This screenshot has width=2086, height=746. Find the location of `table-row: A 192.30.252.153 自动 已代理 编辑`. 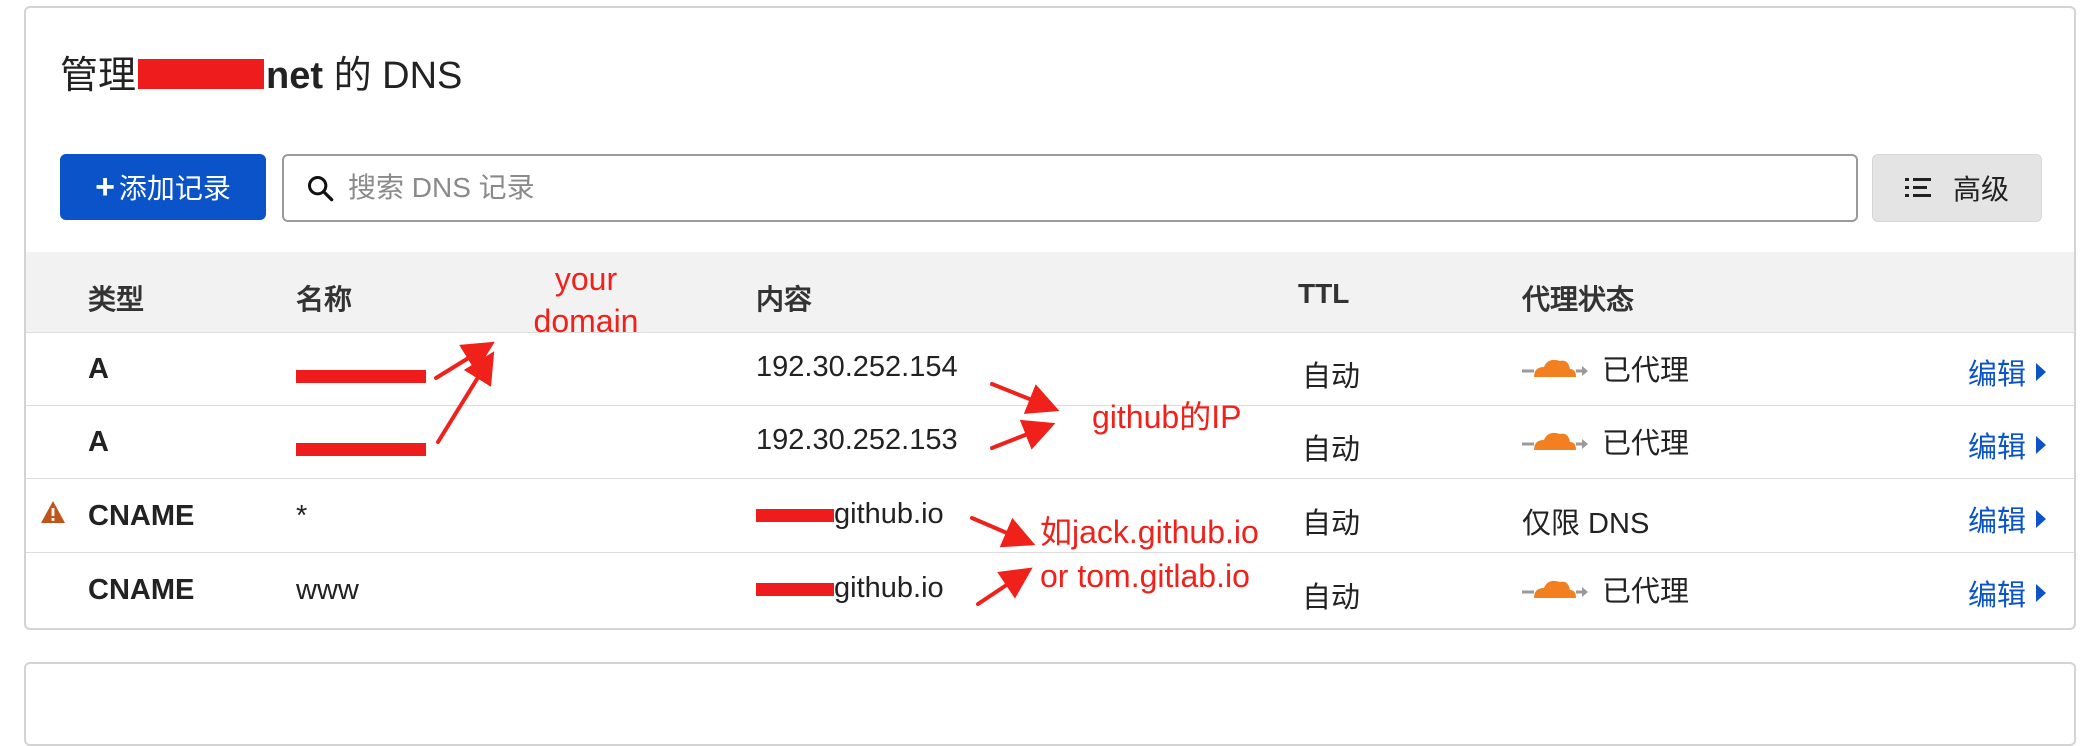

table-row: A 192.30.252.153 自动 已代理 编辑 is located at coordinates (1050, 442).